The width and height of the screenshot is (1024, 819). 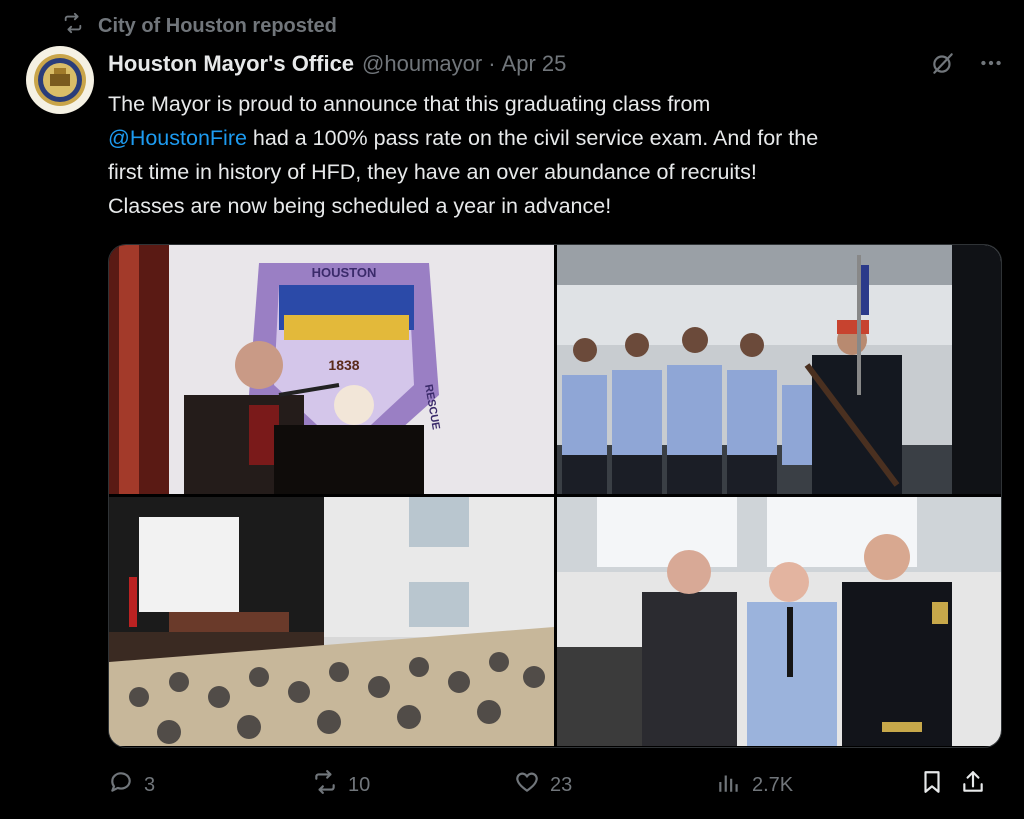 What do you see at coordinates (543, 785) in the screenshot?
I see `like-button: 23` at bounding box center [543, 785].